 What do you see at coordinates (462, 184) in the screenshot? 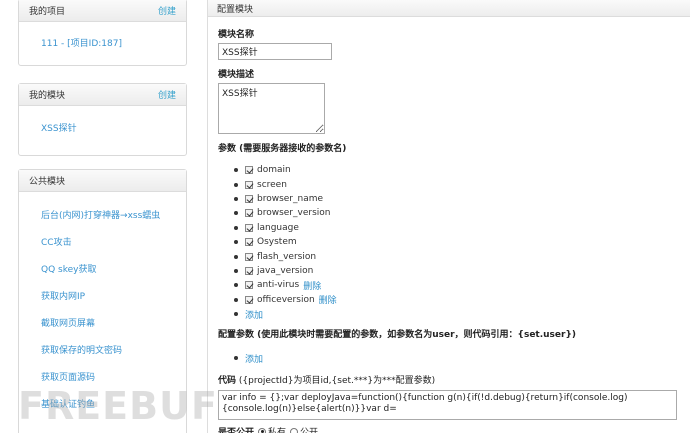
I see `param-item: screen` at bounding box center [462, 184].